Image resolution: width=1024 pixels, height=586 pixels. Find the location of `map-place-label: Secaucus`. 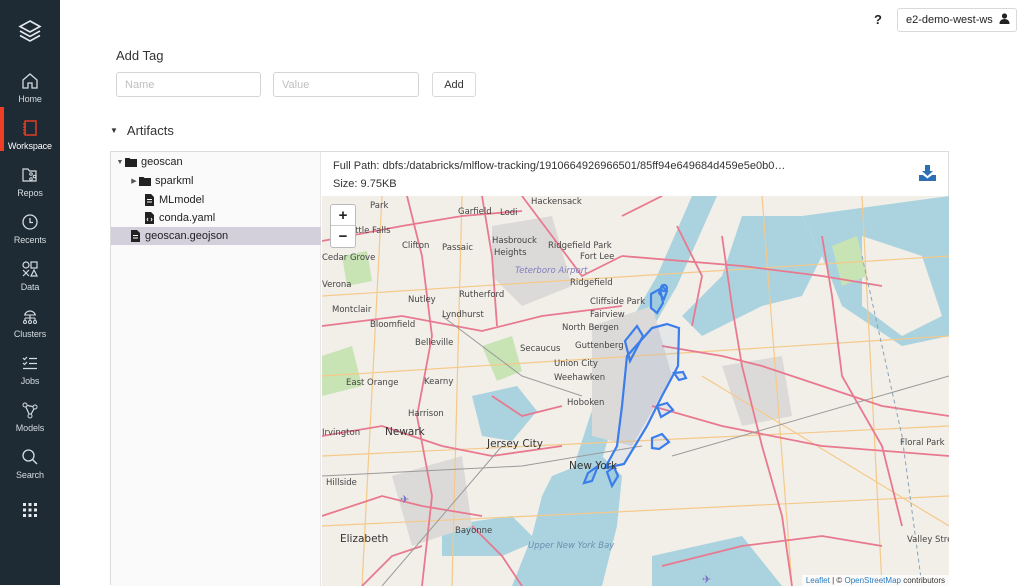

map-place-label: Secaucus is located at coordinates (540, 349).